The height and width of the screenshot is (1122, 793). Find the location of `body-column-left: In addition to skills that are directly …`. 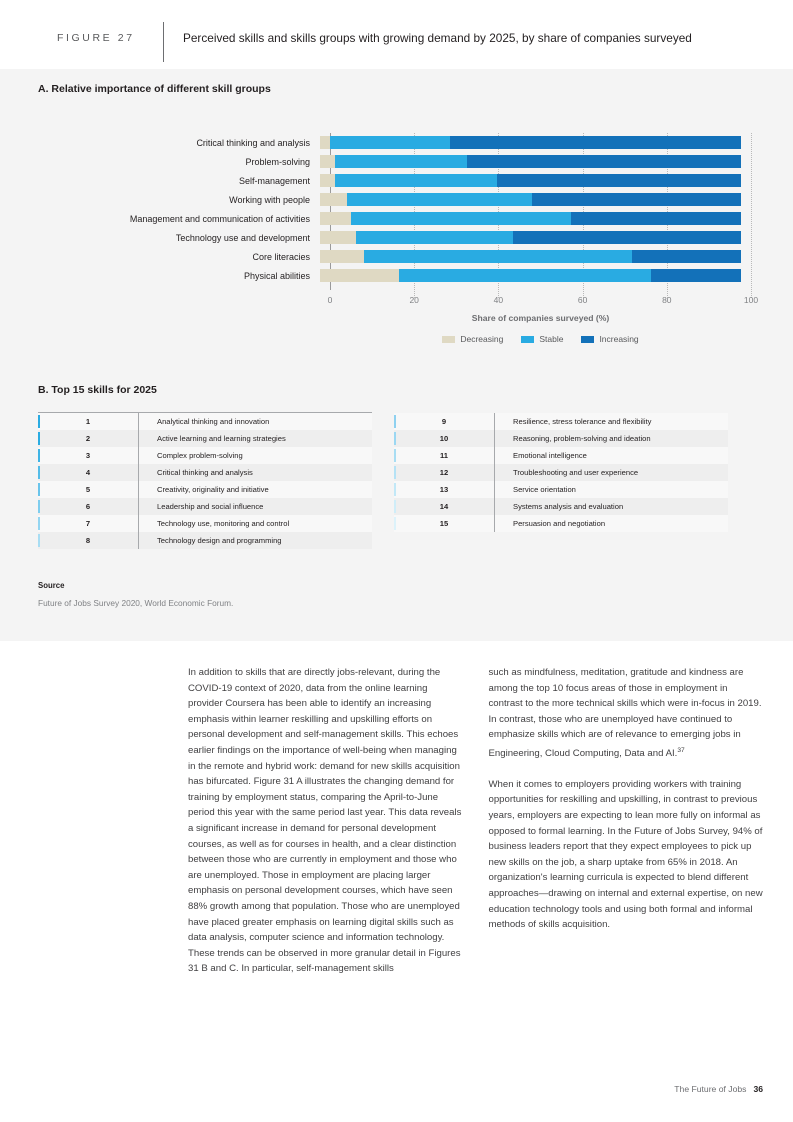

body-column-left: In addition to skills that are directly … is located at coordinates (325, 828).